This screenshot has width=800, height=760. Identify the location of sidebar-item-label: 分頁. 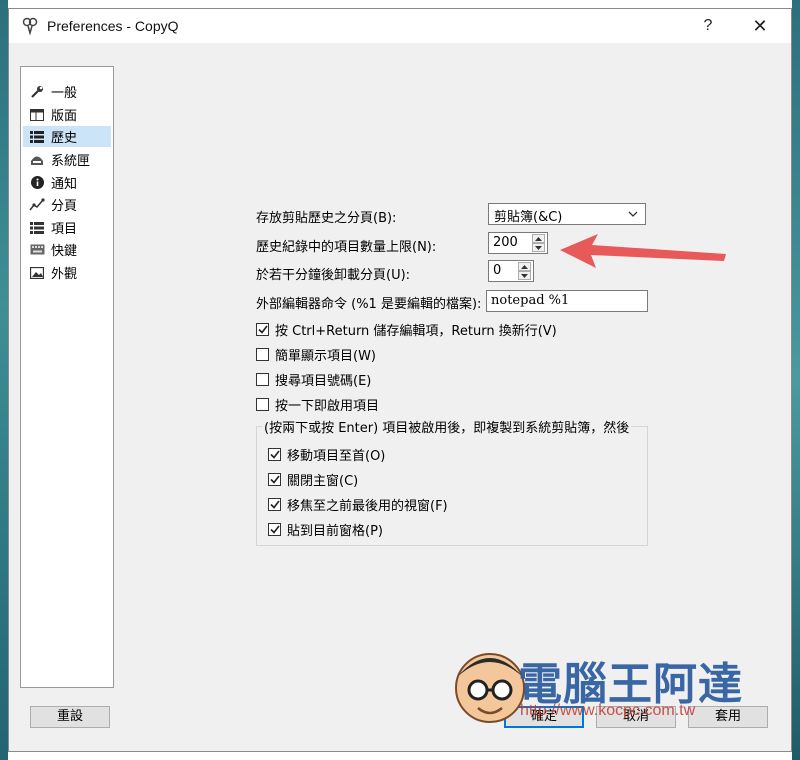
(64, 206).